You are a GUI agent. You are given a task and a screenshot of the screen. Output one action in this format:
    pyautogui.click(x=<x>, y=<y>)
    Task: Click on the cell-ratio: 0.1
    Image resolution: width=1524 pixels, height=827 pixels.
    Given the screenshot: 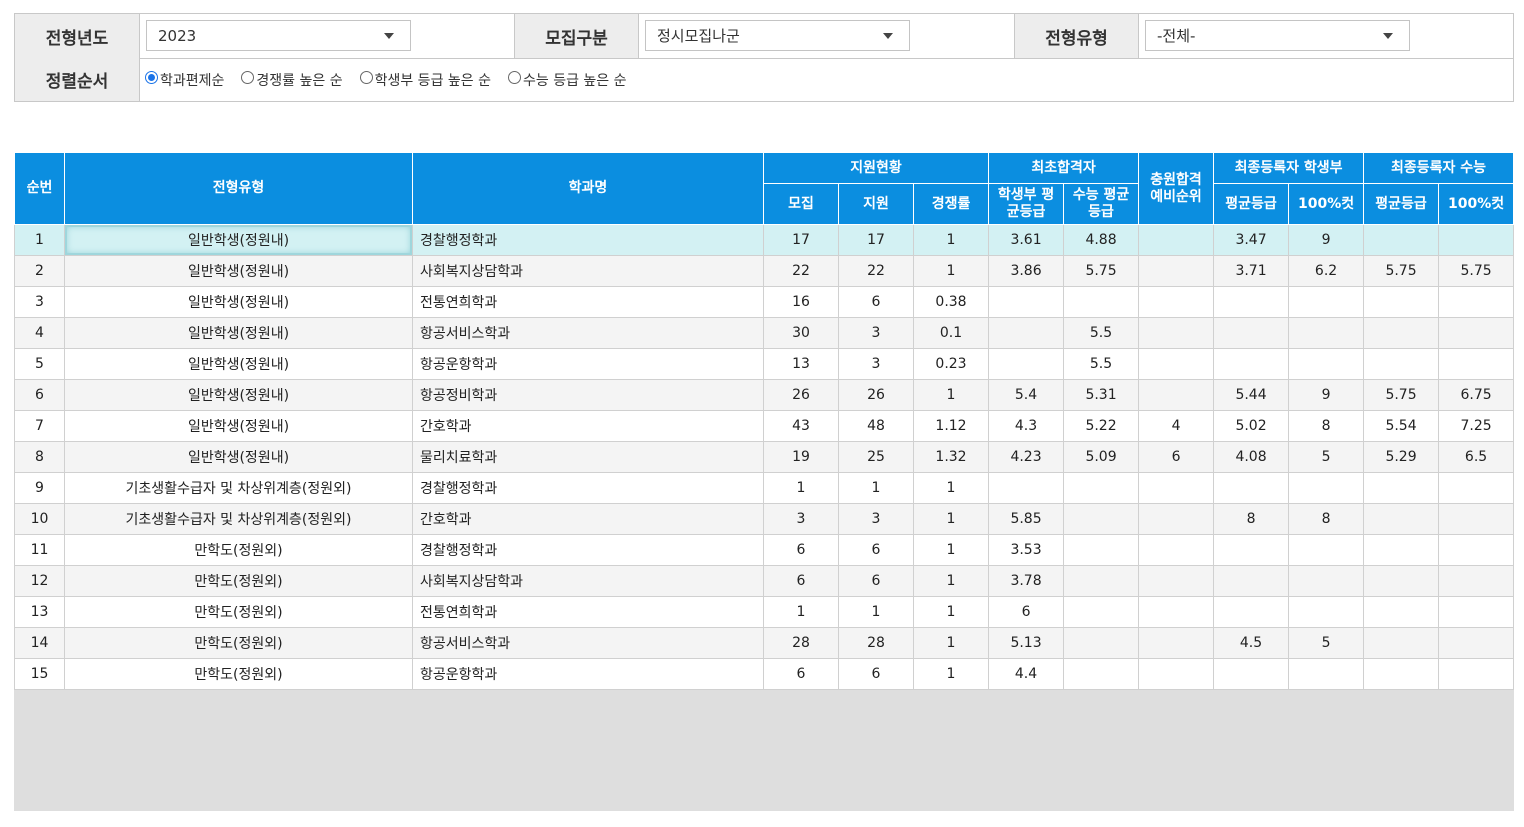 What is the action you would take?
    pyautogui.click(x=951, y=333)
    